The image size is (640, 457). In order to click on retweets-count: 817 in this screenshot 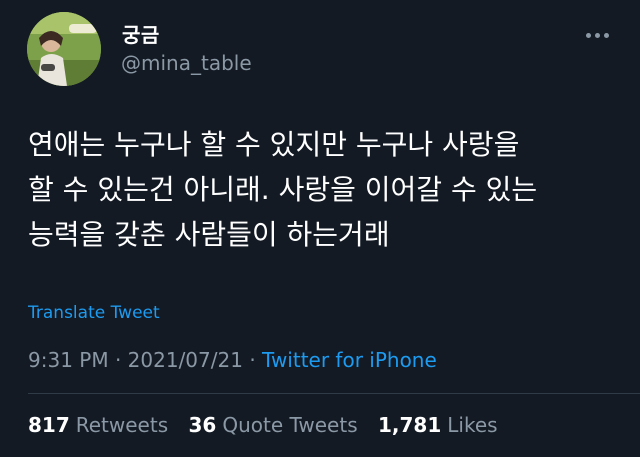, I will do `click(49, 425)`.